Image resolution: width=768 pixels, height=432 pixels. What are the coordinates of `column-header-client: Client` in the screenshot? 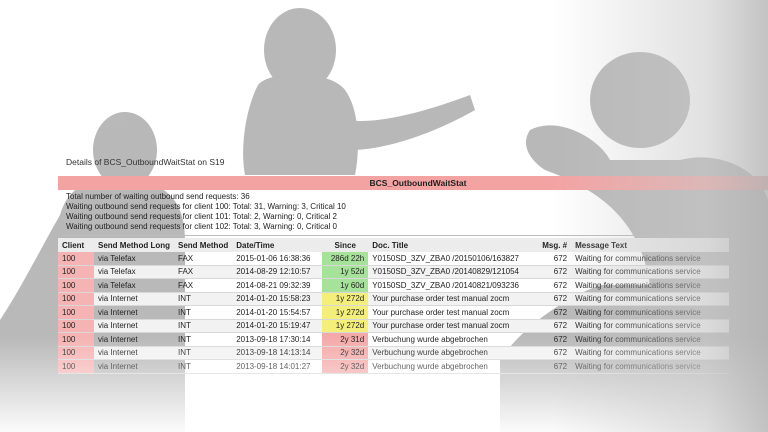 It's located at (76, 245).